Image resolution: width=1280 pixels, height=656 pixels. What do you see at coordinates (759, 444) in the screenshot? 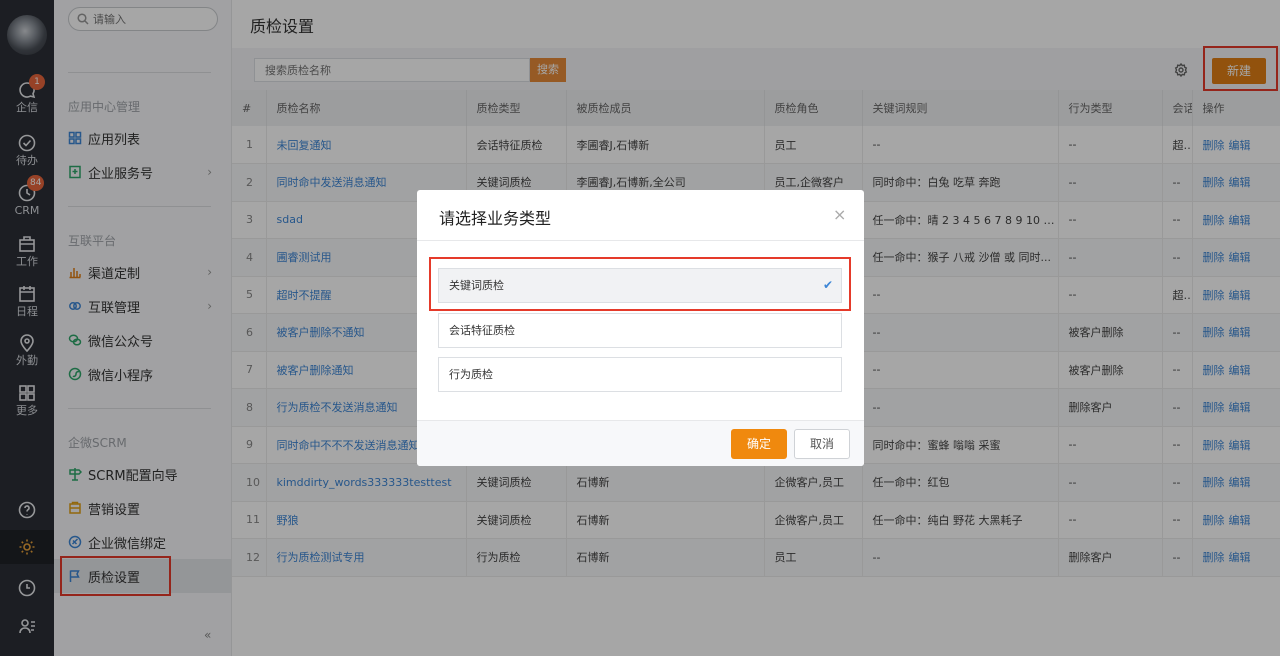
I see `confirm-button: 确定` at bounding box center [759, 444].